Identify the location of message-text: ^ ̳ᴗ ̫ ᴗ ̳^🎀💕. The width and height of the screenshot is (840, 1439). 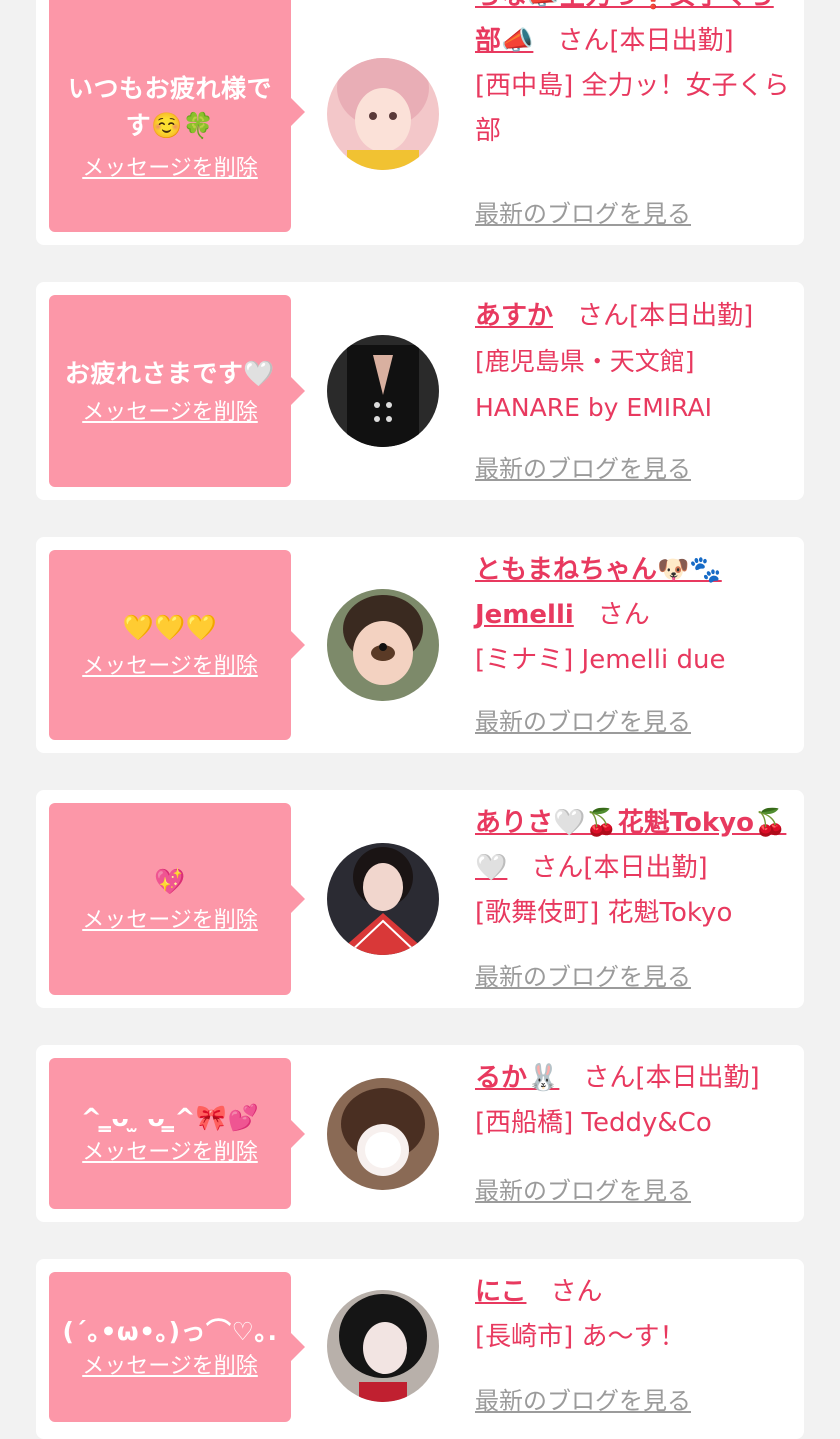
(170, 1117).